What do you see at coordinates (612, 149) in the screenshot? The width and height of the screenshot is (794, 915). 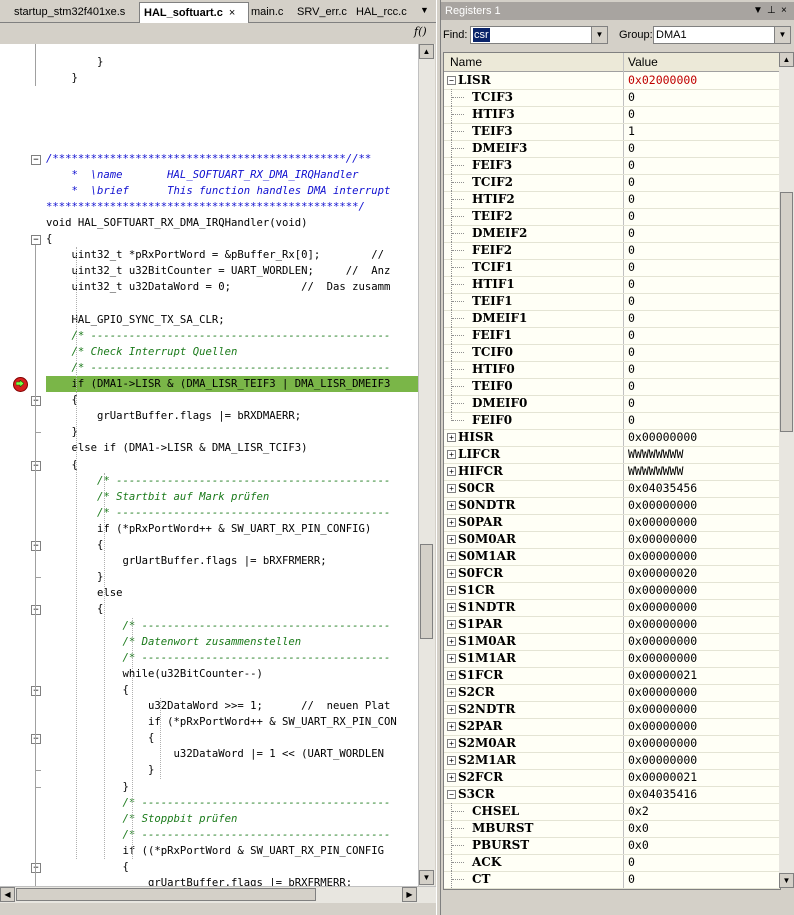 I see `register-field-row: DMEIF3 0` at bounding box center [612, 149].